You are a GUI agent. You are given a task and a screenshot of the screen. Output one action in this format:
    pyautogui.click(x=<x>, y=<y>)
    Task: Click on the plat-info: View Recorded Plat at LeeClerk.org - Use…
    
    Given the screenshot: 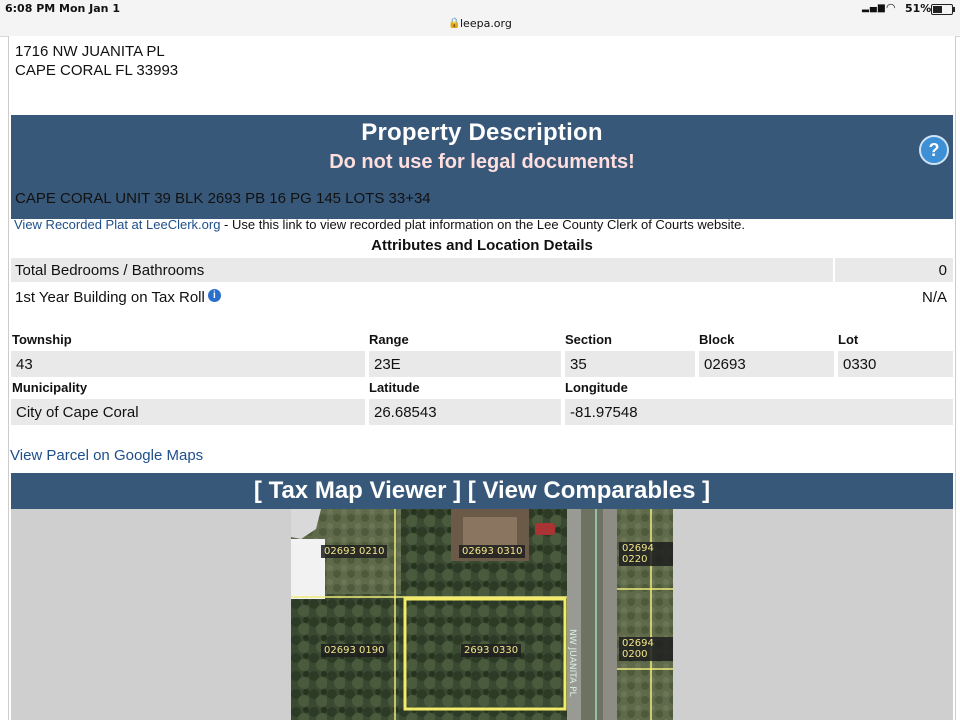 What is the action you would take?
    pyautogui.click(x=379, y=224)
    